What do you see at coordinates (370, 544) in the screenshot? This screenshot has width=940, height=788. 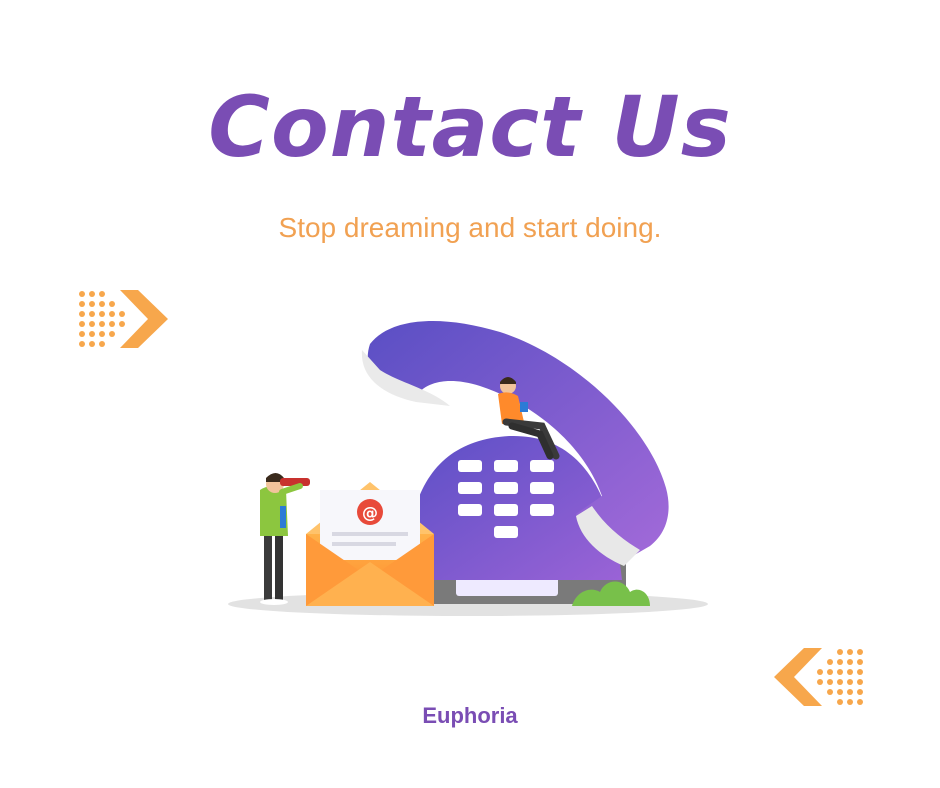 I see `envelope-icon: @` at bounding box center [370, 544].